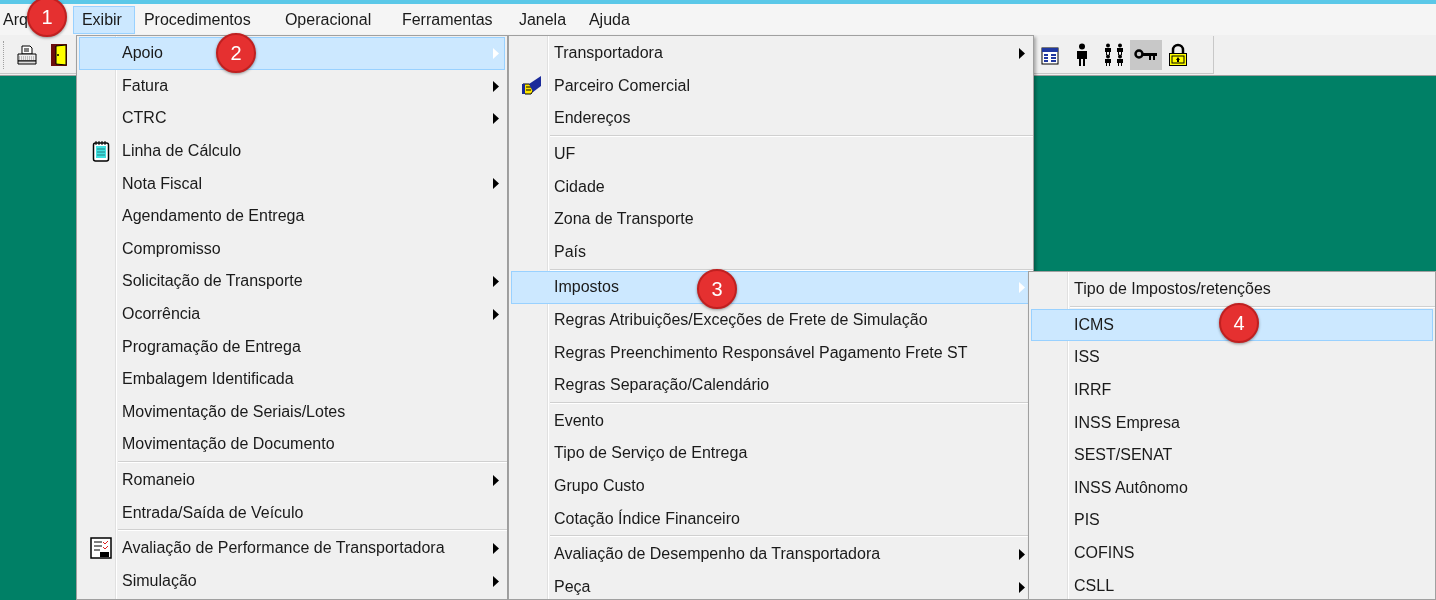 The height and width of the screenshot is (600, 1436). I want to click on menu-bar-item: Ferramentas, so click(451, 19).